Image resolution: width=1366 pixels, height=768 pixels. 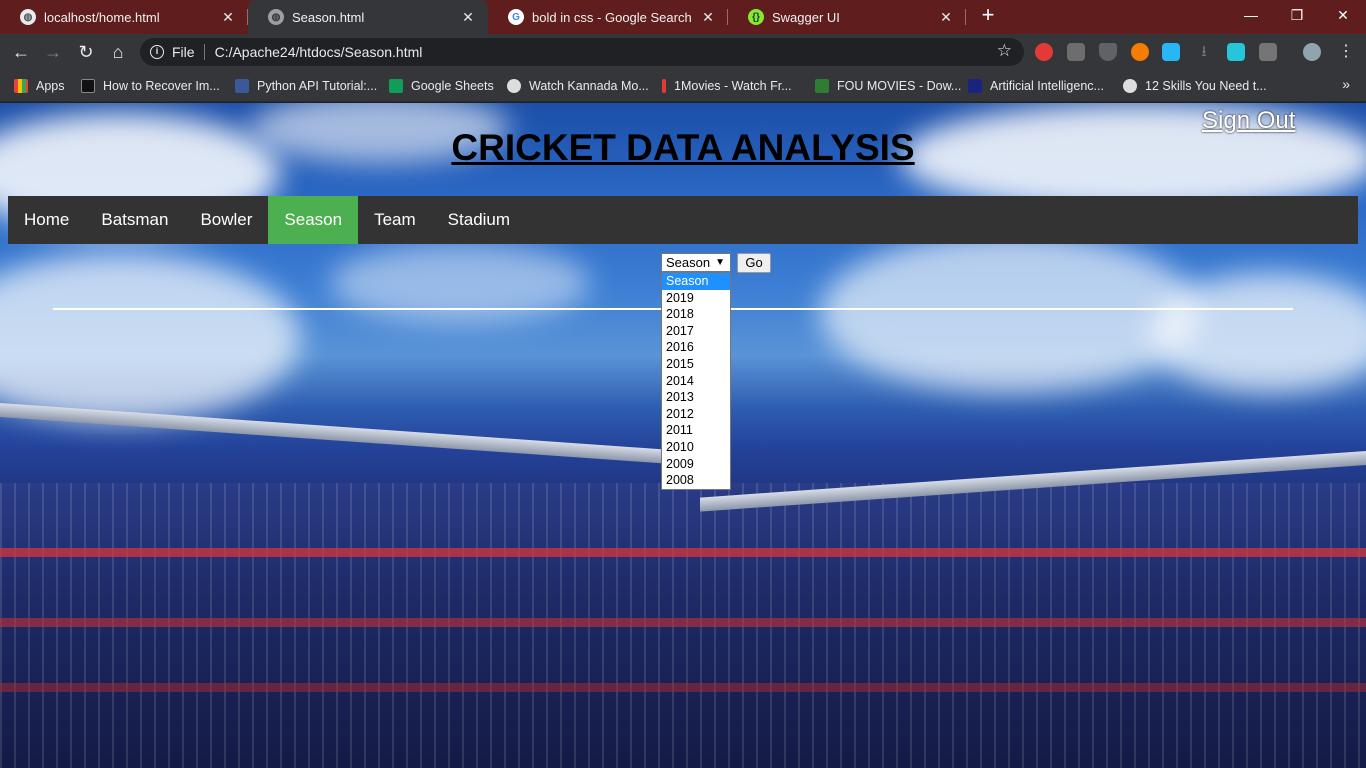 I want to click on season-option: 2012, so click(x=696, y=414).